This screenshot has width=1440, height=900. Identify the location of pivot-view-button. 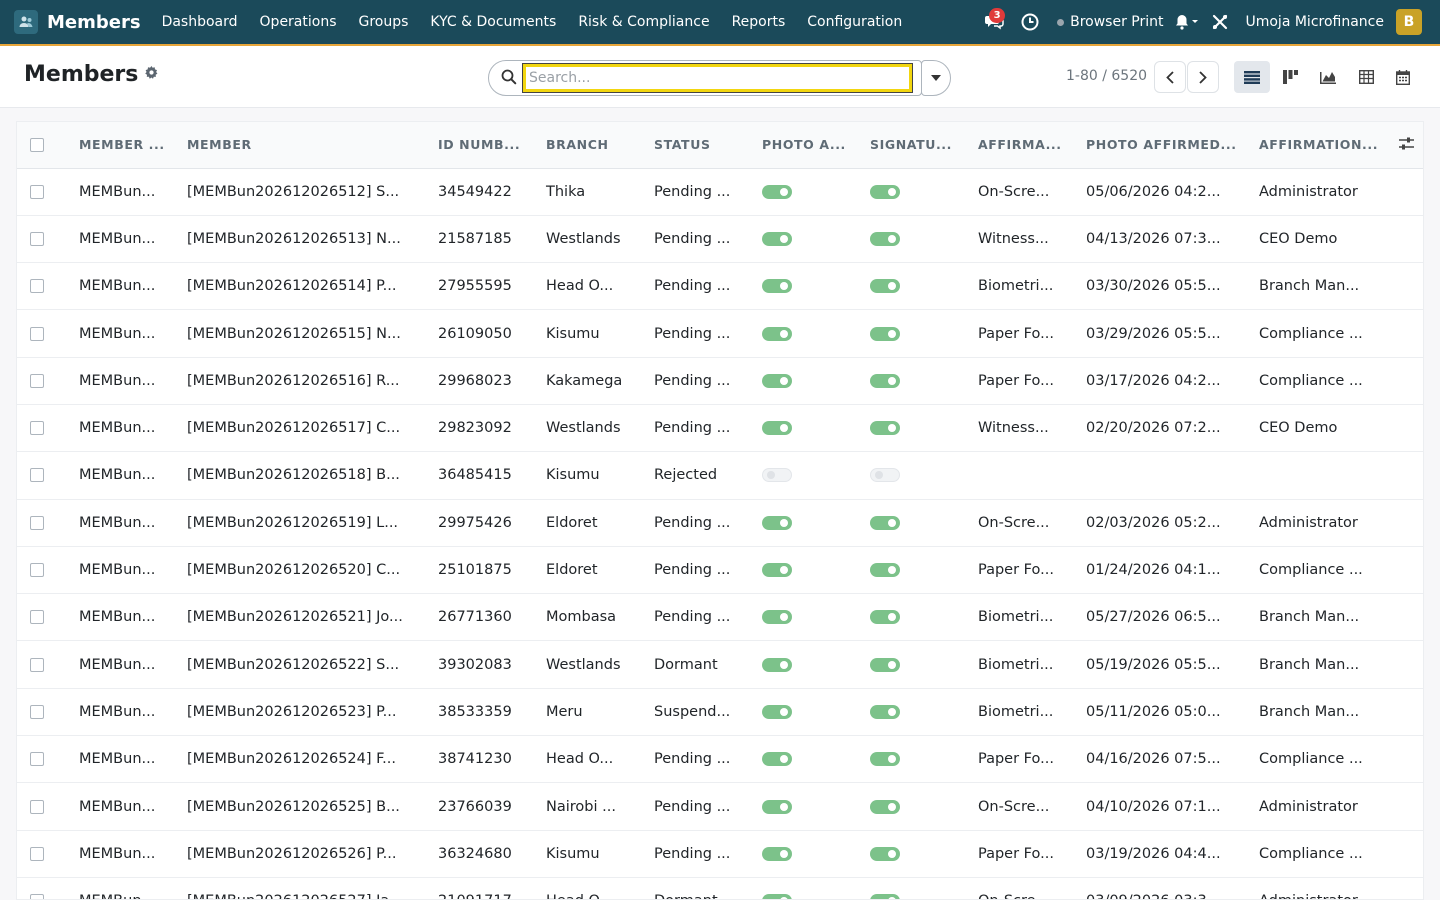
(1366, 77).